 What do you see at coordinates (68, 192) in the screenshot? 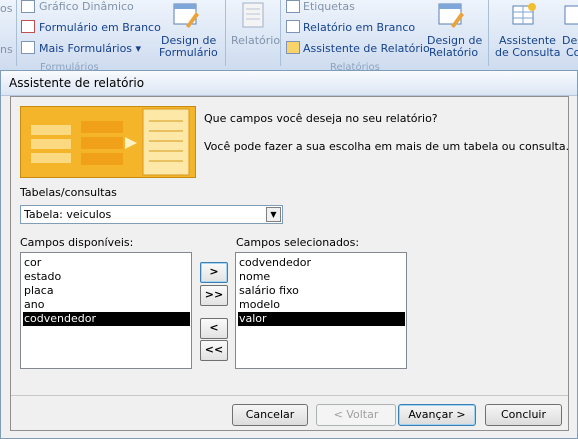
I see `tables-label: Tabelas/consultas` at bounding box center [68, 192].